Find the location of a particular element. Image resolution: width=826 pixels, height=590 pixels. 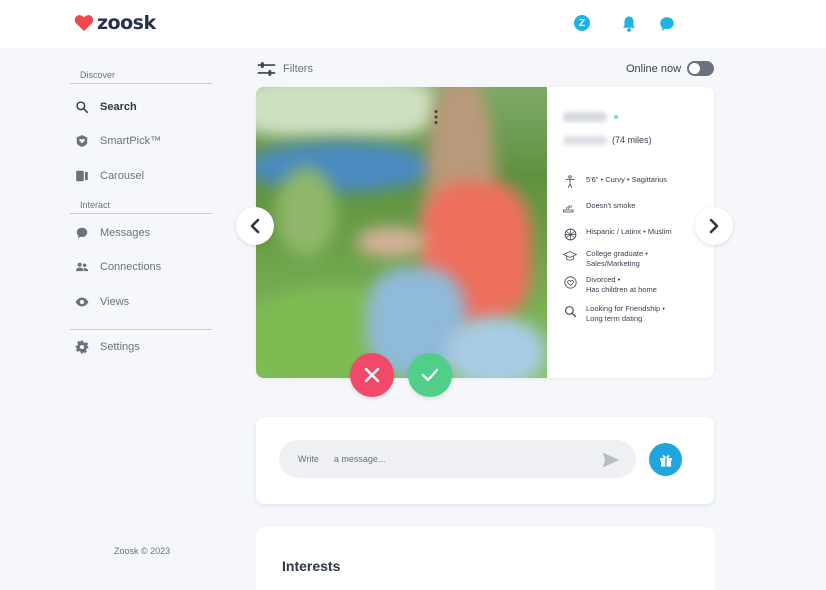

reject-button is located at coordinates (372, 375).